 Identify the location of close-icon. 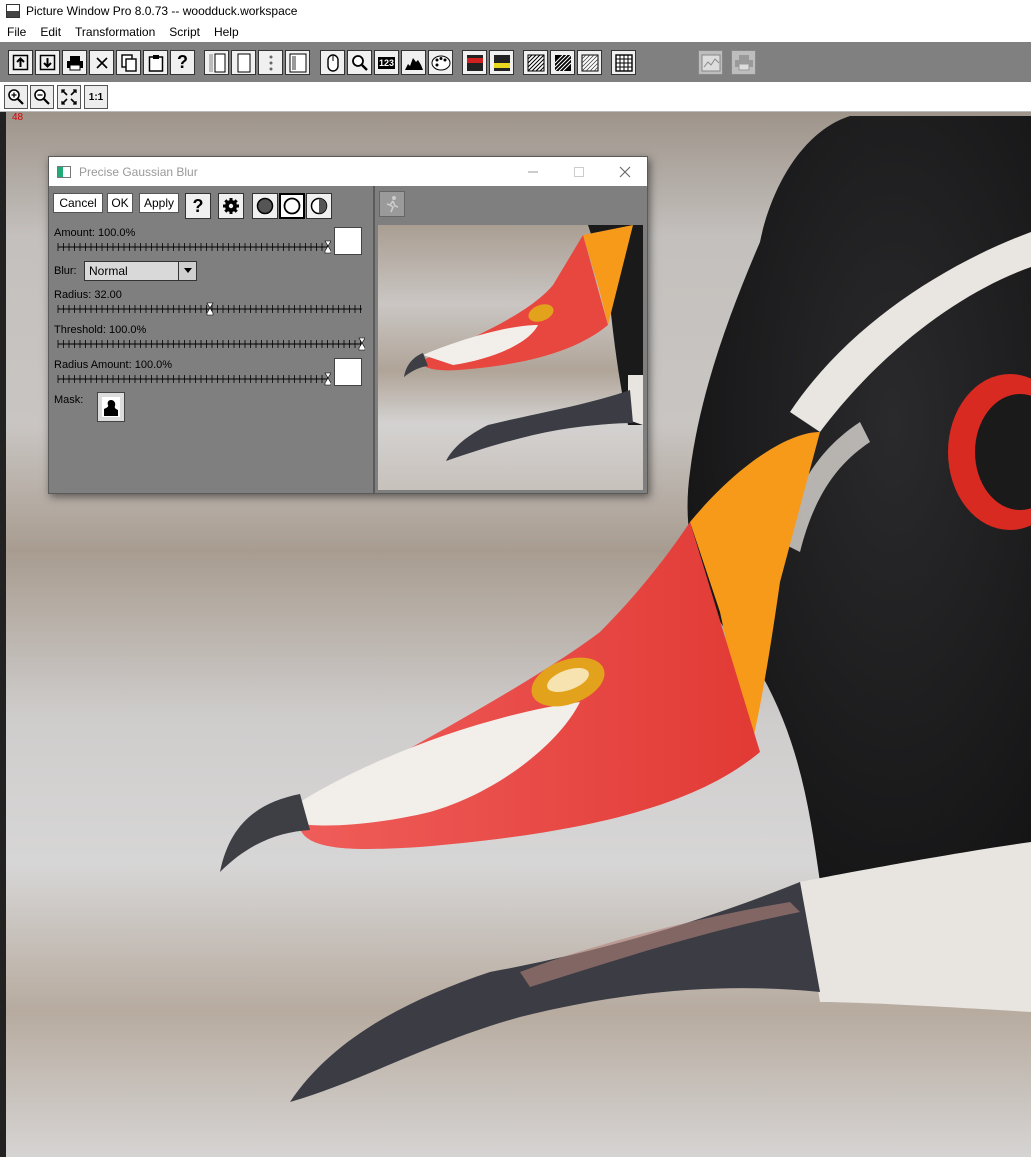
(101, 62).